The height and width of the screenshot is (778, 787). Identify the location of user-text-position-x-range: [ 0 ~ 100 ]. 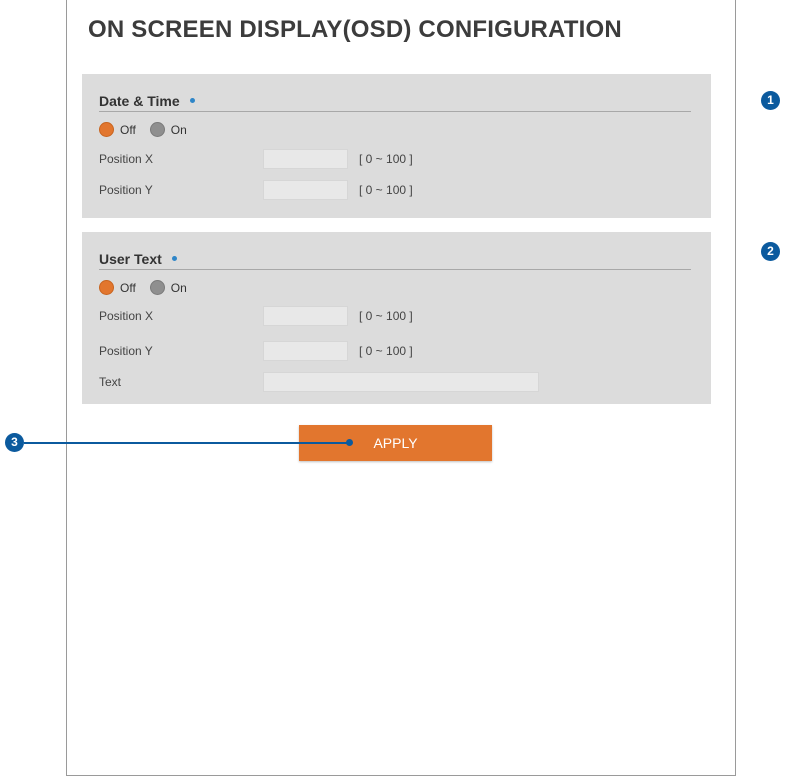
(386, 316).